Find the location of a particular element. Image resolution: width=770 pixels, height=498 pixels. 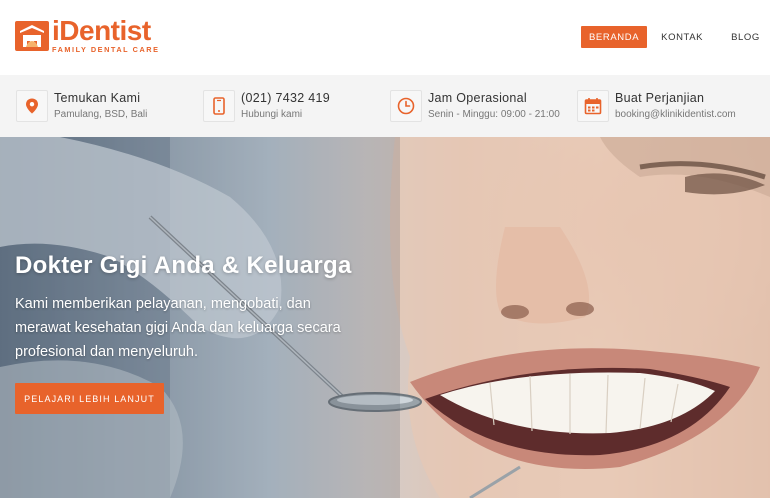

info-subtitle: Pamulang, BSD, Bali is located at coordinates (101, 114).